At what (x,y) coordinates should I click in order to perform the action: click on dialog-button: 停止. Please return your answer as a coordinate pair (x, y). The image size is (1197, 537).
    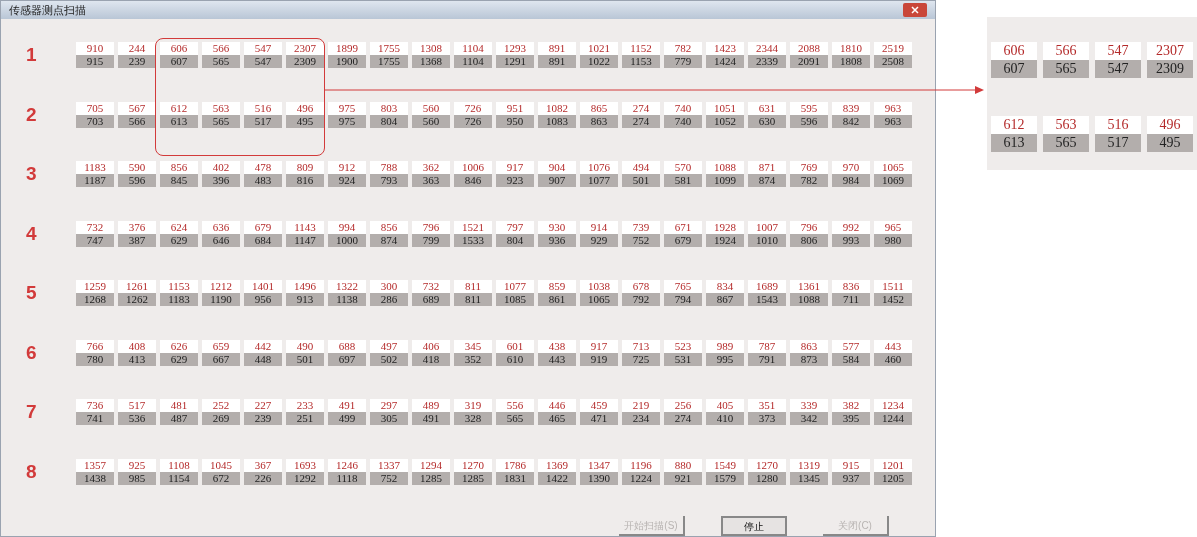
    Looking at the image, I should click on (754, 526).